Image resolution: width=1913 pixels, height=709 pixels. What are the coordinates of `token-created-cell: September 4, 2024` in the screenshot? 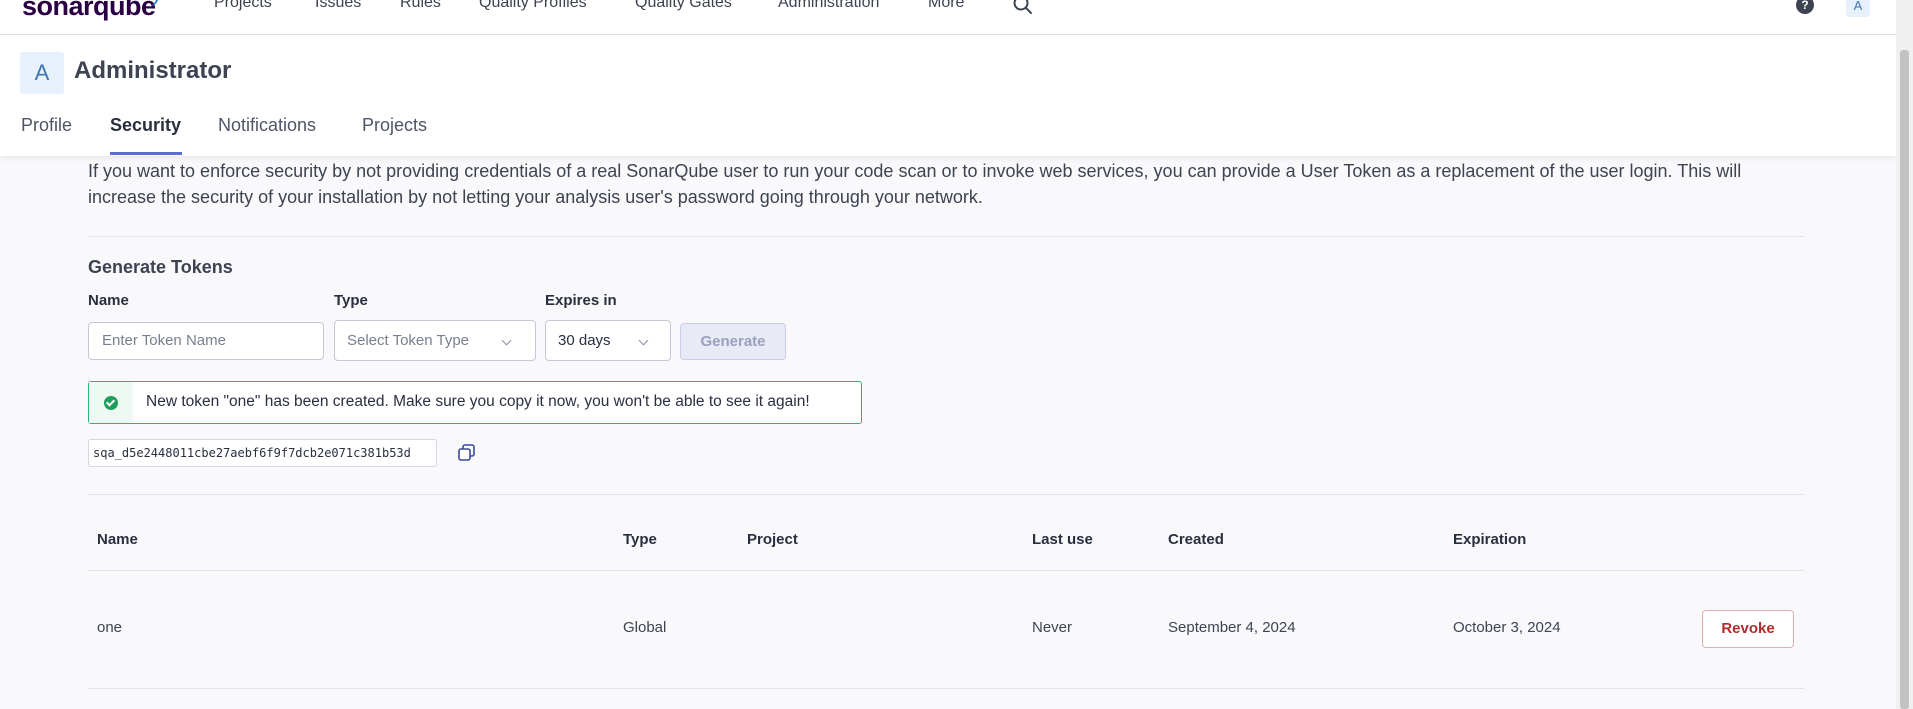 It's located at (1232, 627).